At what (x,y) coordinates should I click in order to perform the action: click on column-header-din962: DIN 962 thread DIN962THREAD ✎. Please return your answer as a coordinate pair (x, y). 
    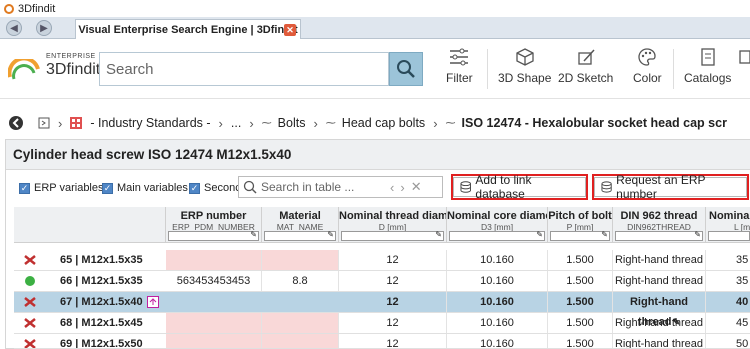
    Looking at the image, I should click on (659, 225).